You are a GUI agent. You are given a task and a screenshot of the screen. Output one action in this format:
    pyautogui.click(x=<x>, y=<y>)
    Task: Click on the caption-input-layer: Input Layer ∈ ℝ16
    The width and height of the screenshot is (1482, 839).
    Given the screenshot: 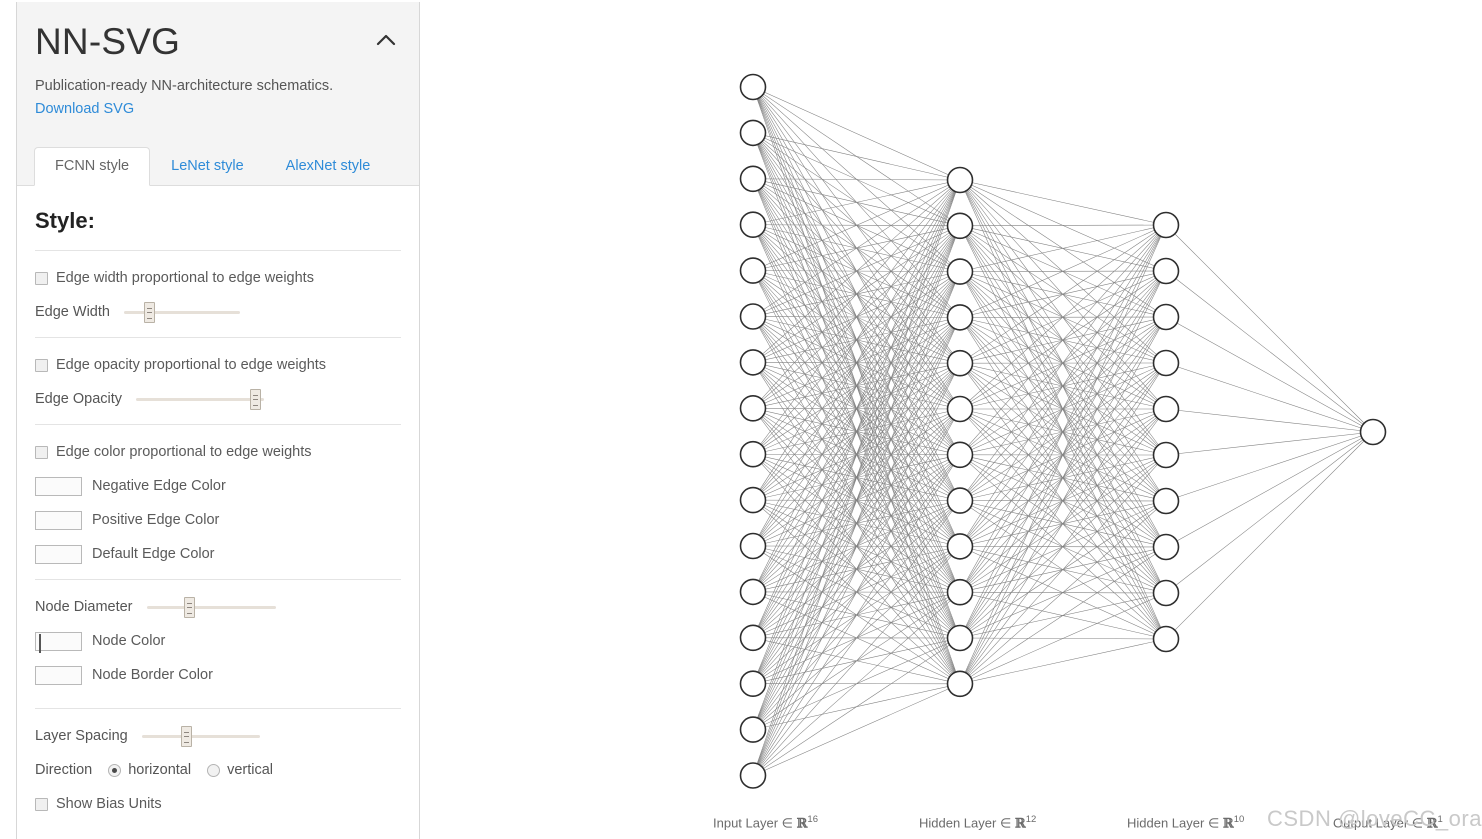 What is the action you would take?
    pyautogui.click(x=765, y=822)
    